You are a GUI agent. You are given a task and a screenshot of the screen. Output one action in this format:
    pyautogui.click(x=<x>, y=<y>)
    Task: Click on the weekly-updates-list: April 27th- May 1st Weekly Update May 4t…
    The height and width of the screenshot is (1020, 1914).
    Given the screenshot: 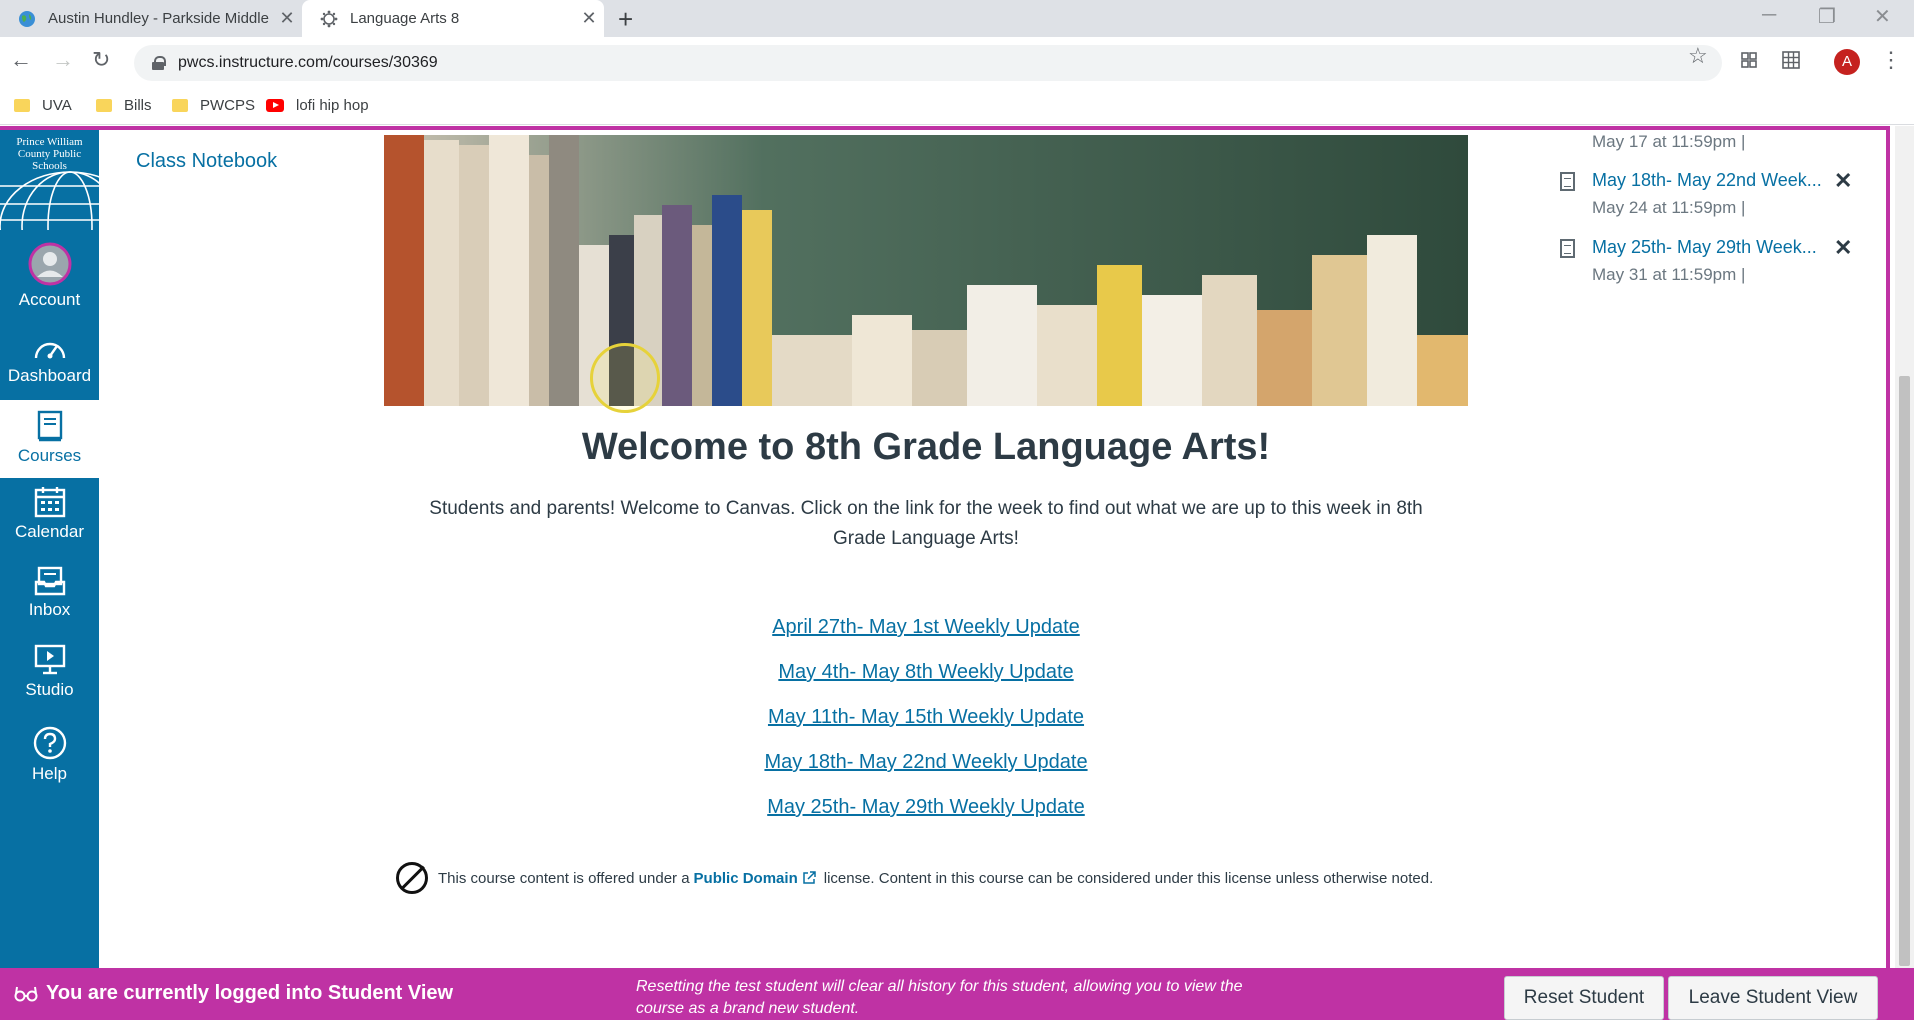 What is the action you would take?
    pyautogui.click(x=926, y=722)
    